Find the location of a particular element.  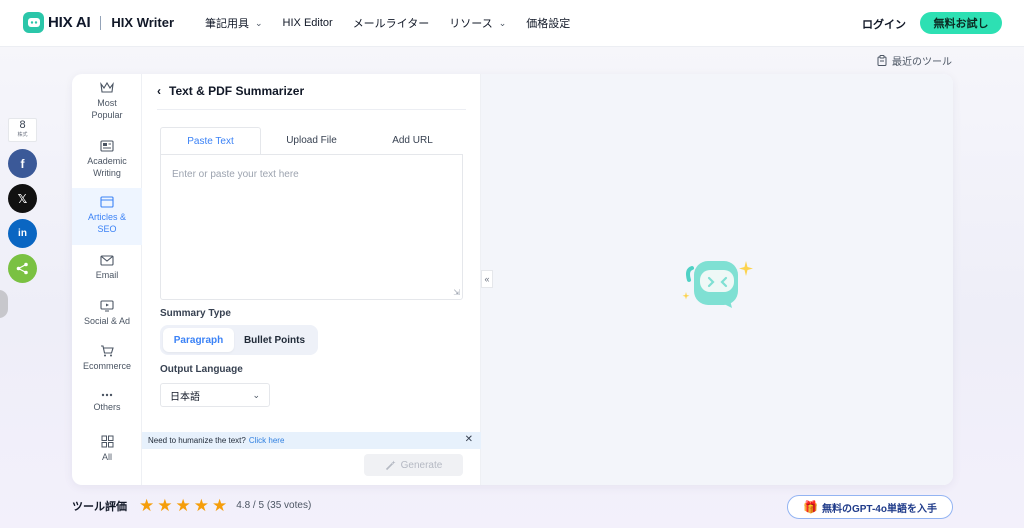

side-scroll-handle is located at coordinates (4, 304).